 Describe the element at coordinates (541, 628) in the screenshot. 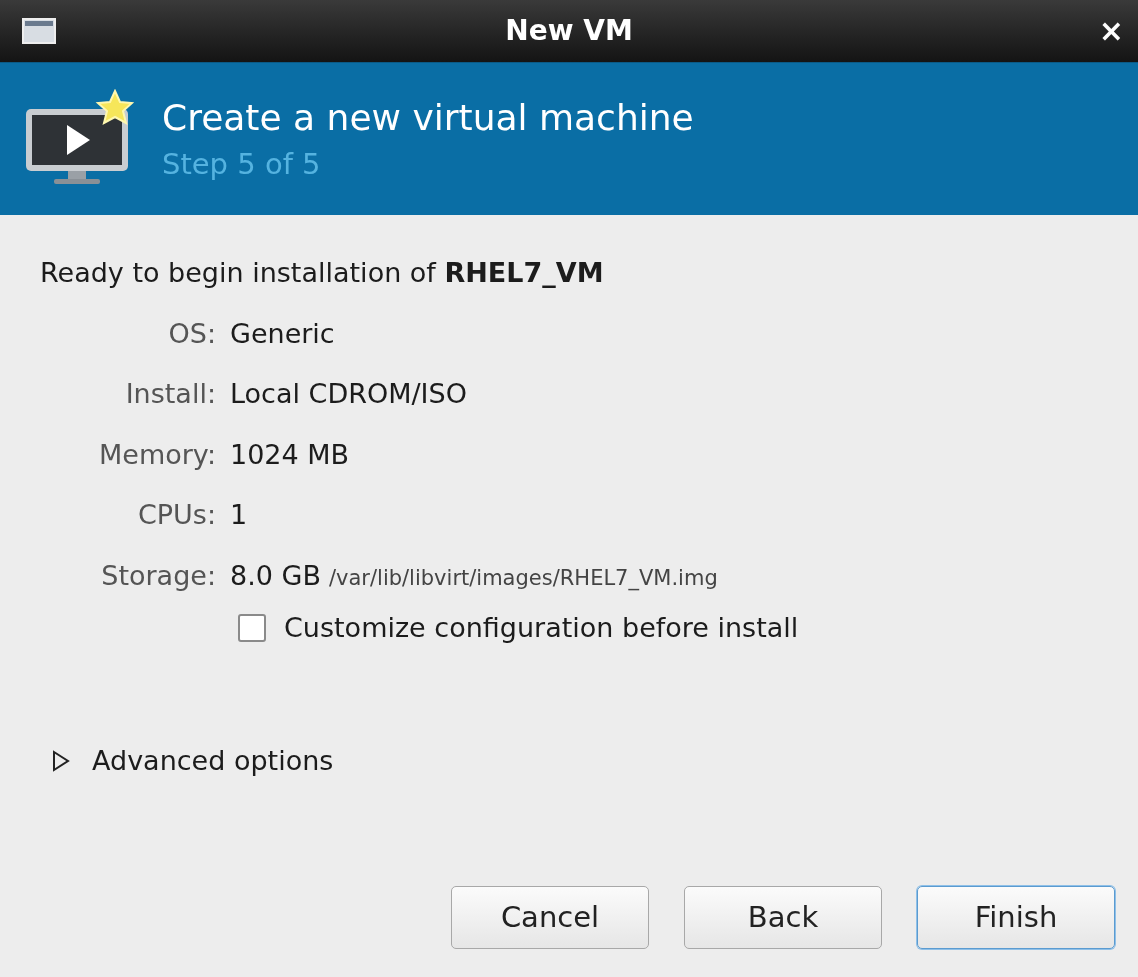

I see `checkbox-label: Customize configuration before install` at that location.